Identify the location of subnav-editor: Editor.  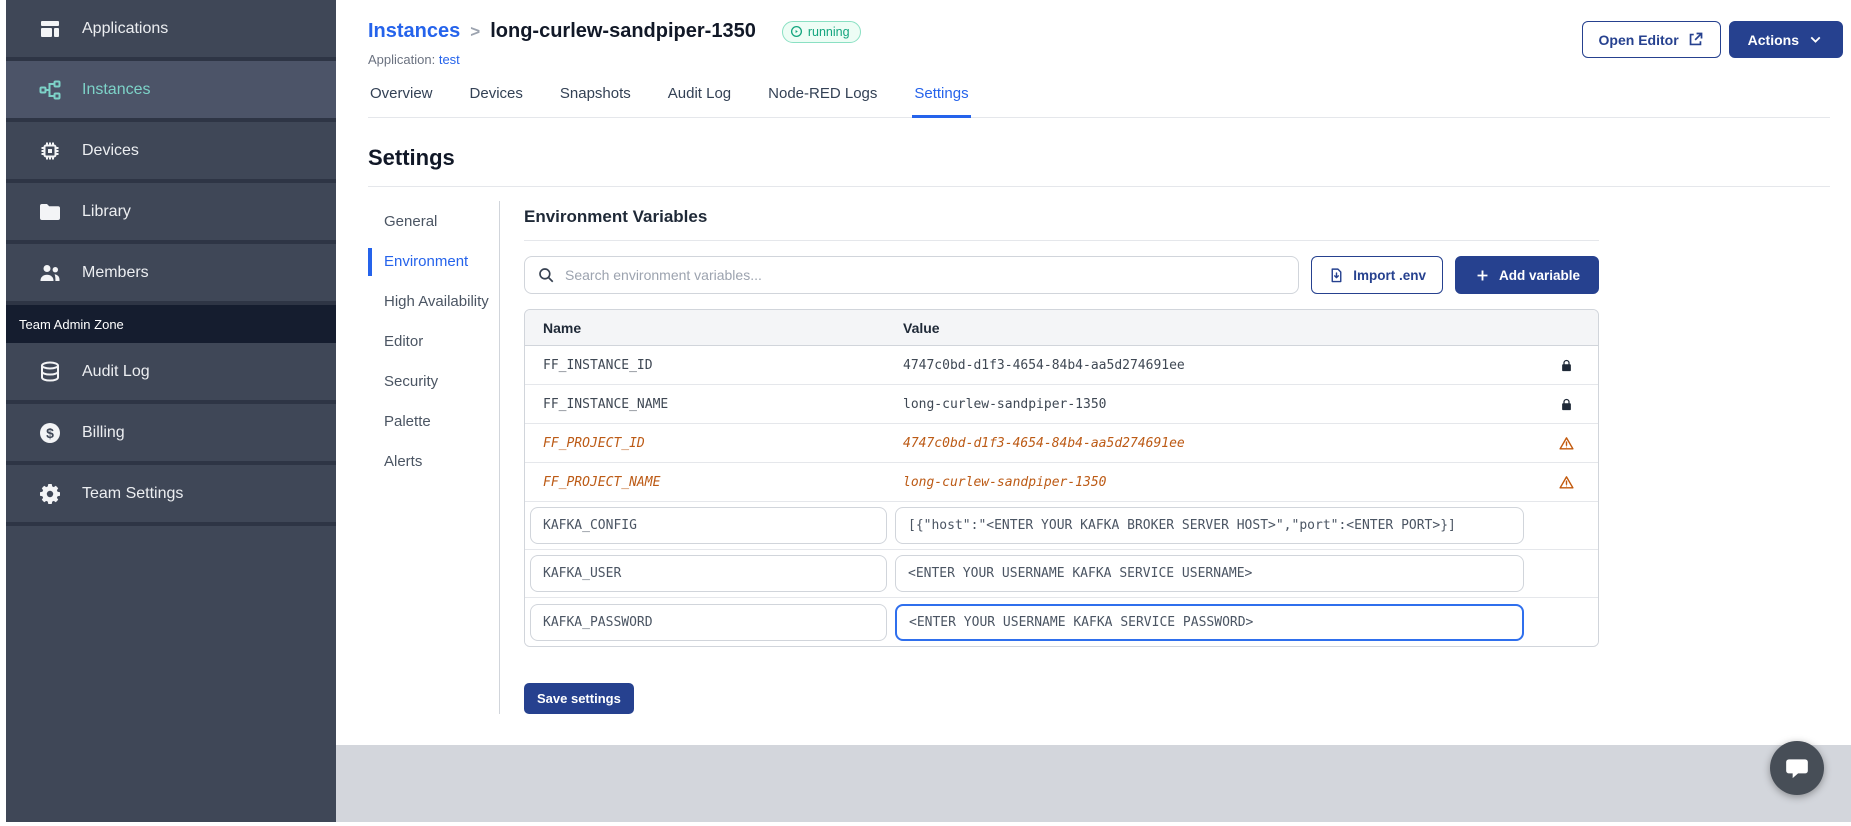
(433, 342).